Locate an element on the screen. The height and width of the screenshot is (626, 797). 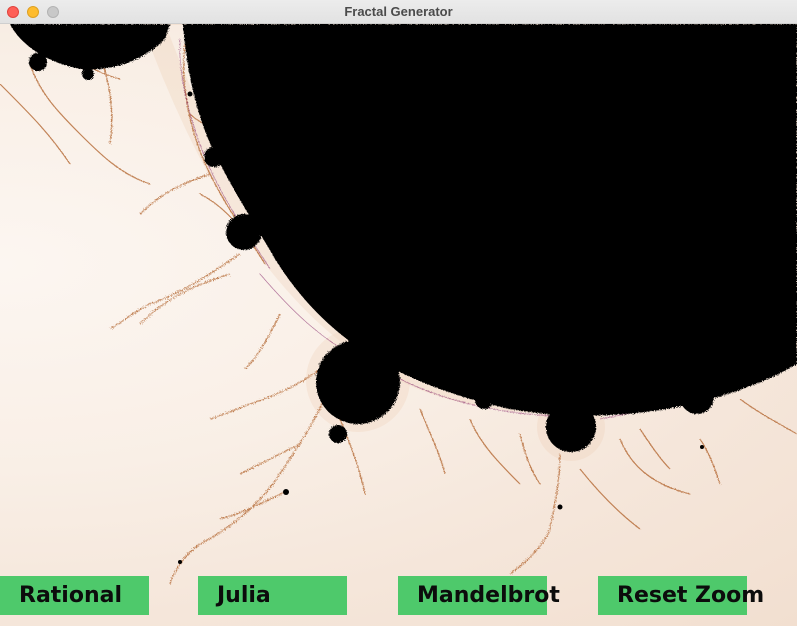
rational-button: Rational is located at coordinates (74, 595).